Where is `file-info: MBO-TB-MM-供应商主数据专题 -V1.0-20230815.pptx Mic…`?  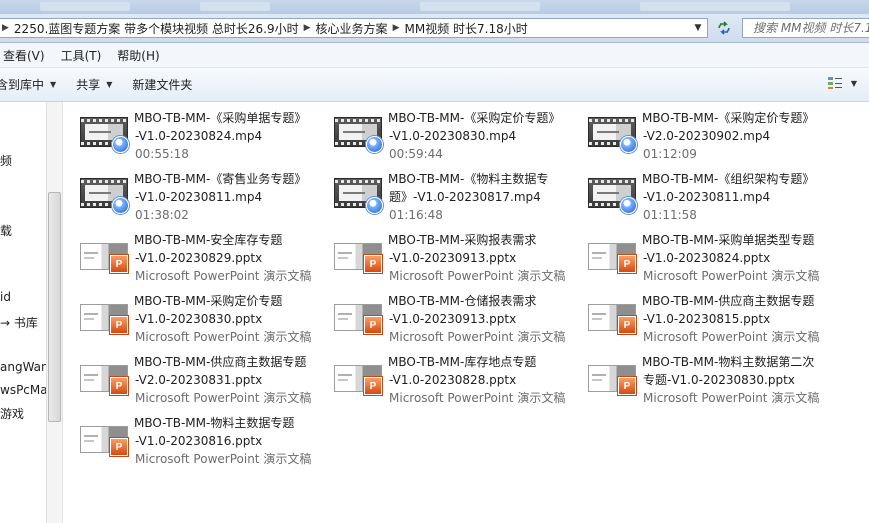 file-info: MBO-TB-MM-供应商主数据专题 -V1.0-20230815.pptx Mic… is located at coordinates (731, 319).